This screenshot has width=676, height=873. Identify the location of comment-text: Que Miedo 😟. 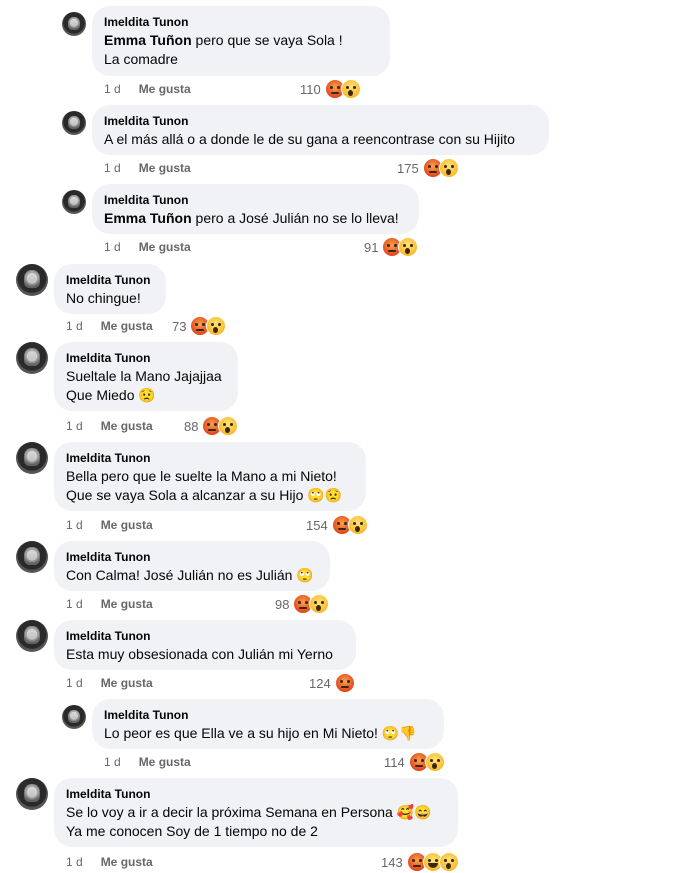
(111, 395).